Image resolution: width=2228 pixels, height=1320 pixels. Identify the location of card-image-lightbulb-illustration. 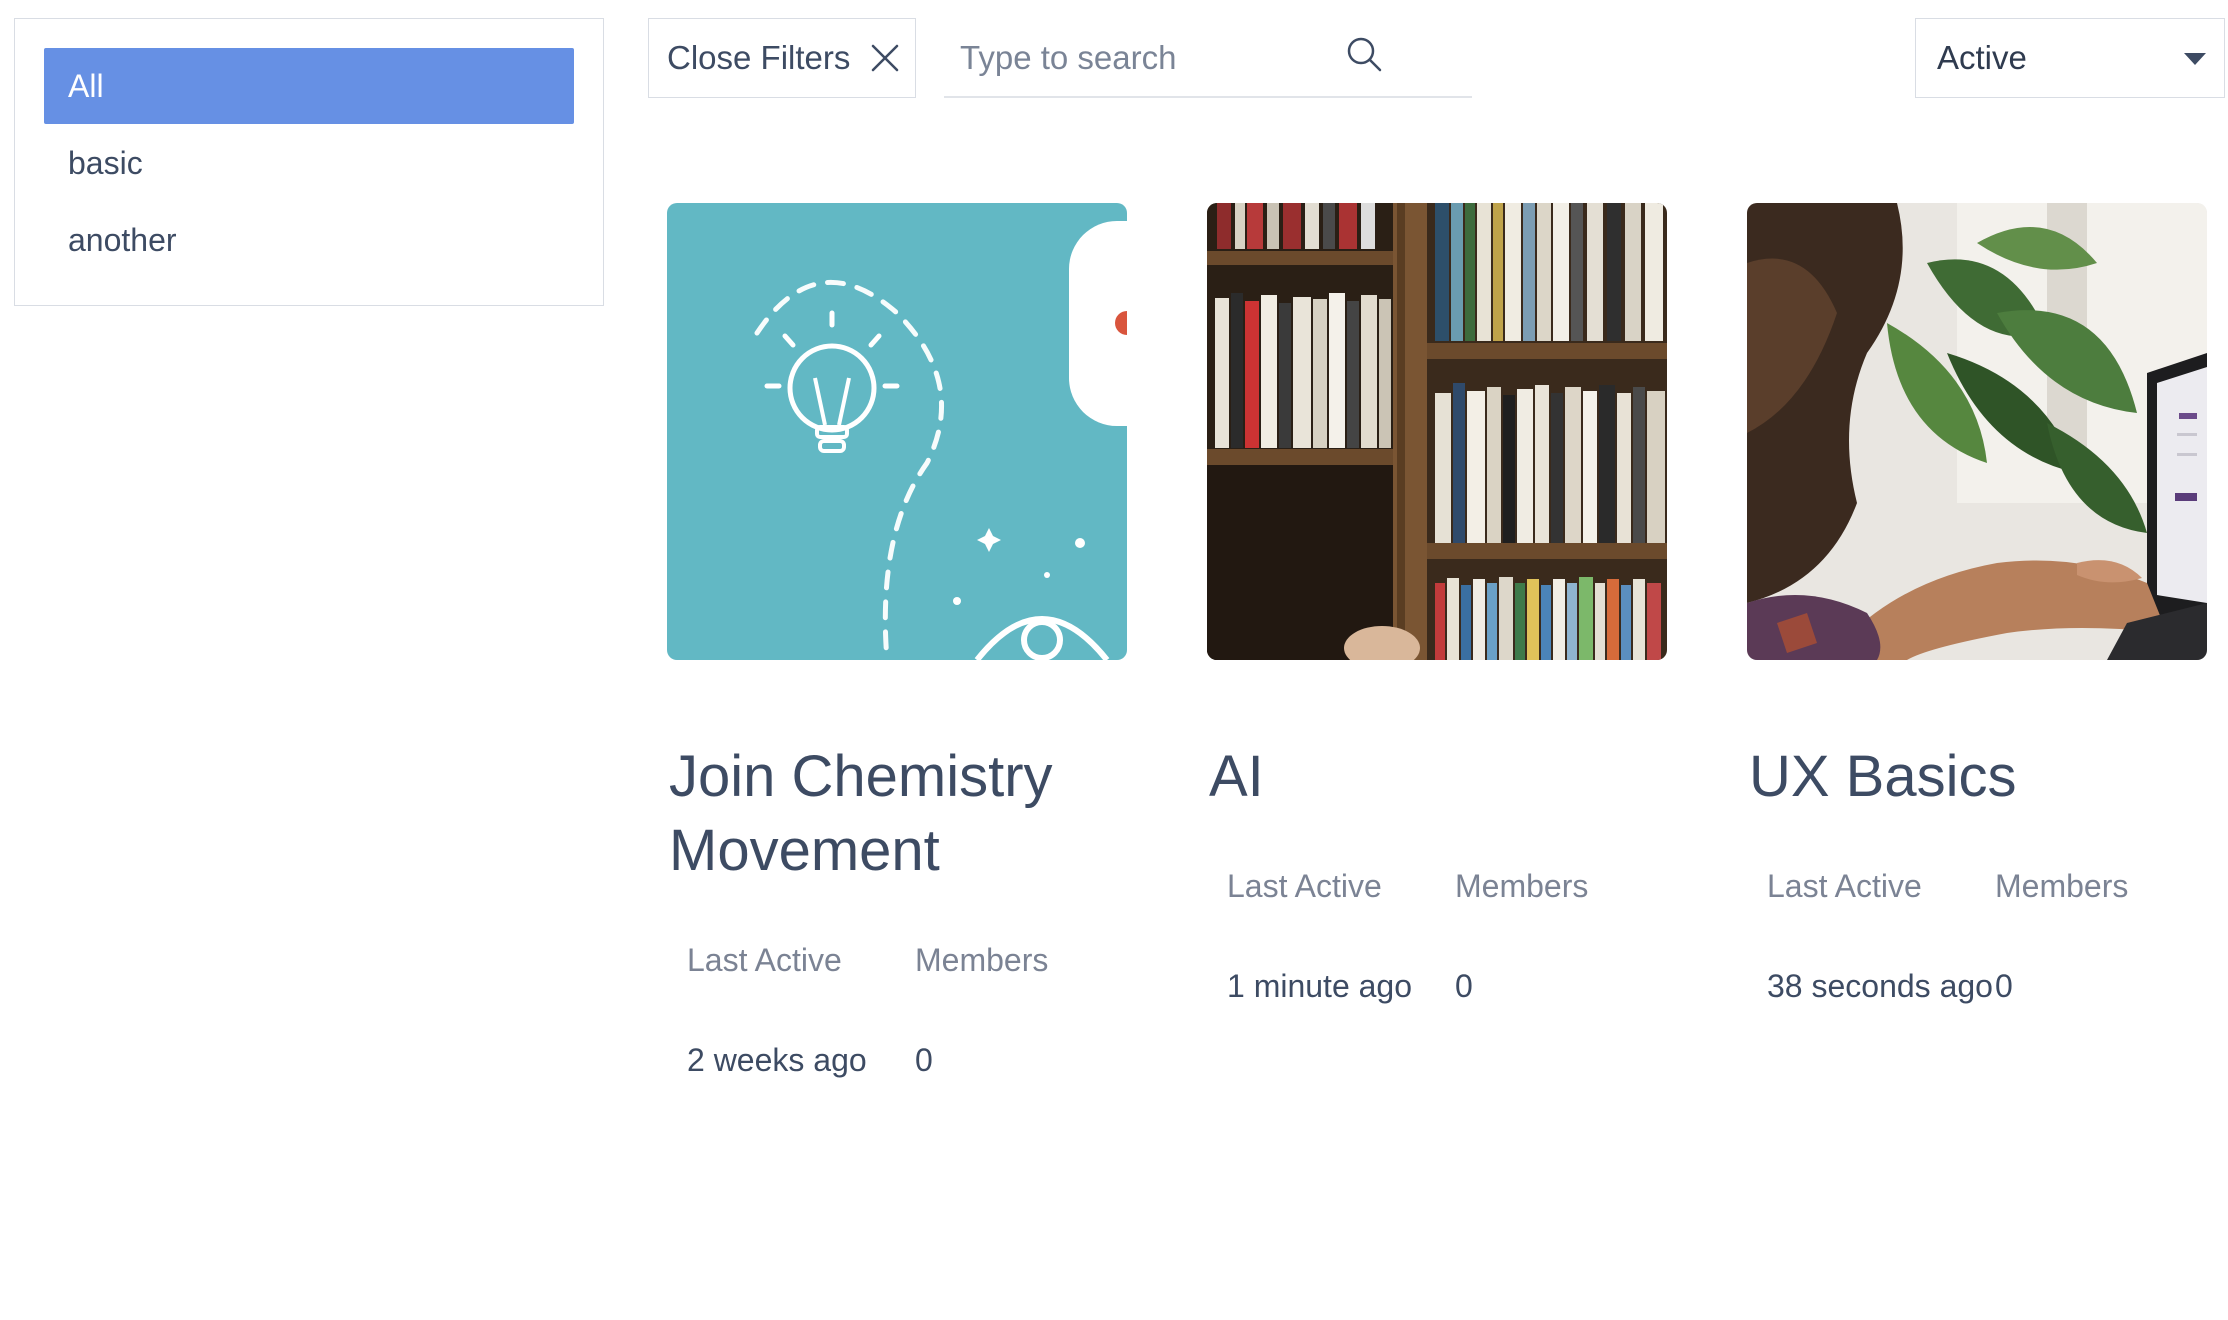
(897, 431).